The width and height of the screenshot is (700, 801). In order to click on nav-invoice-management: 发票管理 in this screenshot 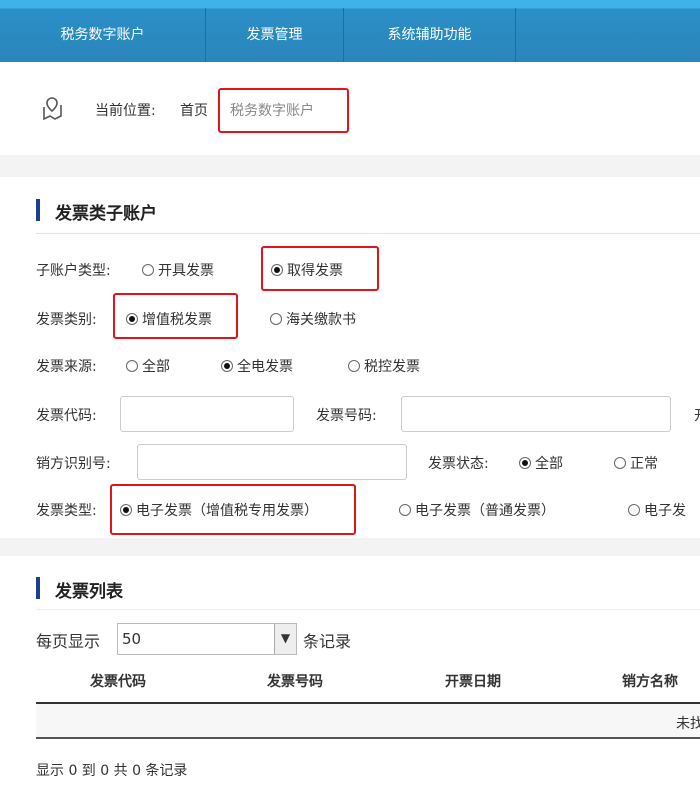, I will do `click(275, 35)`.